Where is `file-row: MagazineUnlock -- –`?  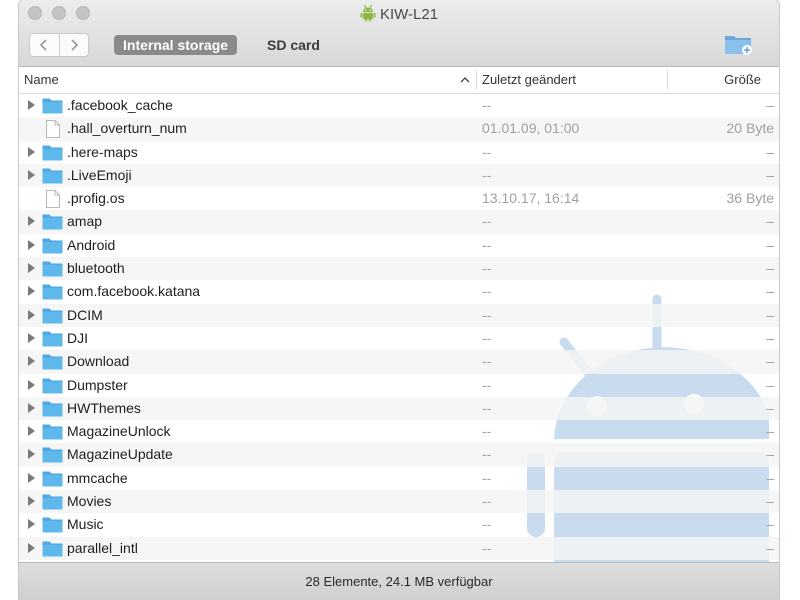 file-row: MagazineUnlock -- – is located at coordinates (399, 431).